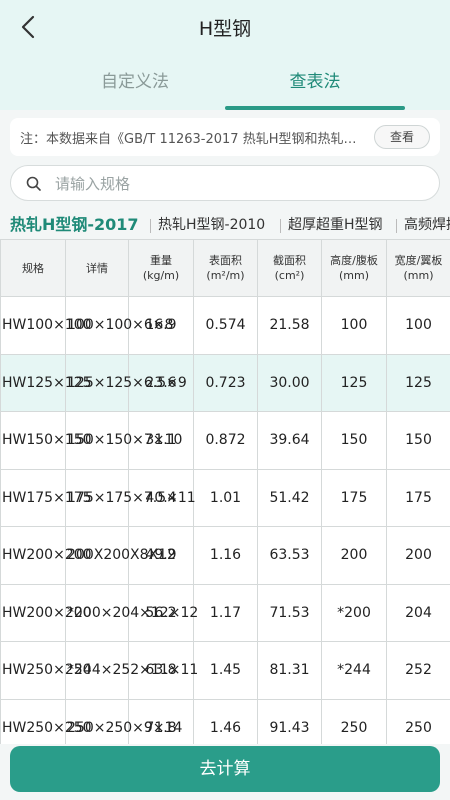 The width and height of the screenshot is (450, 800). Describe the element at coordinates (123, 721) in the screenshot. I see `table-cell: 250×250×9×14` at that location.